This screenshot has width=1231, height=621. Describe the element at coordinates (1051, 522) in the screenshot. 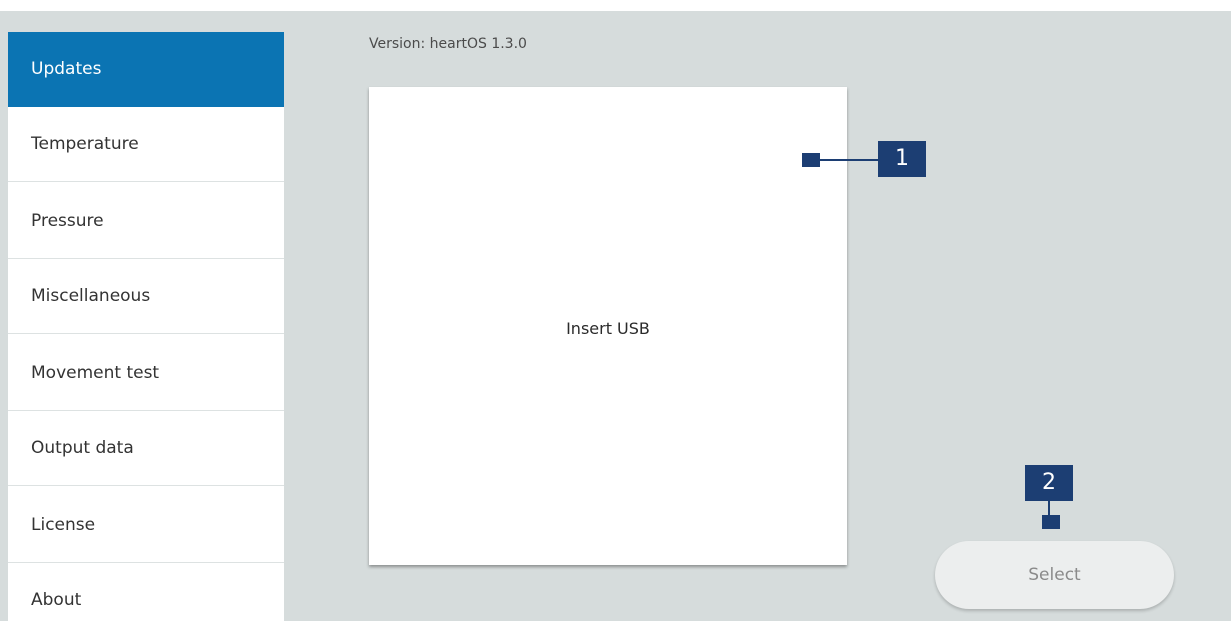

I see `callout-2-marker` at that location.